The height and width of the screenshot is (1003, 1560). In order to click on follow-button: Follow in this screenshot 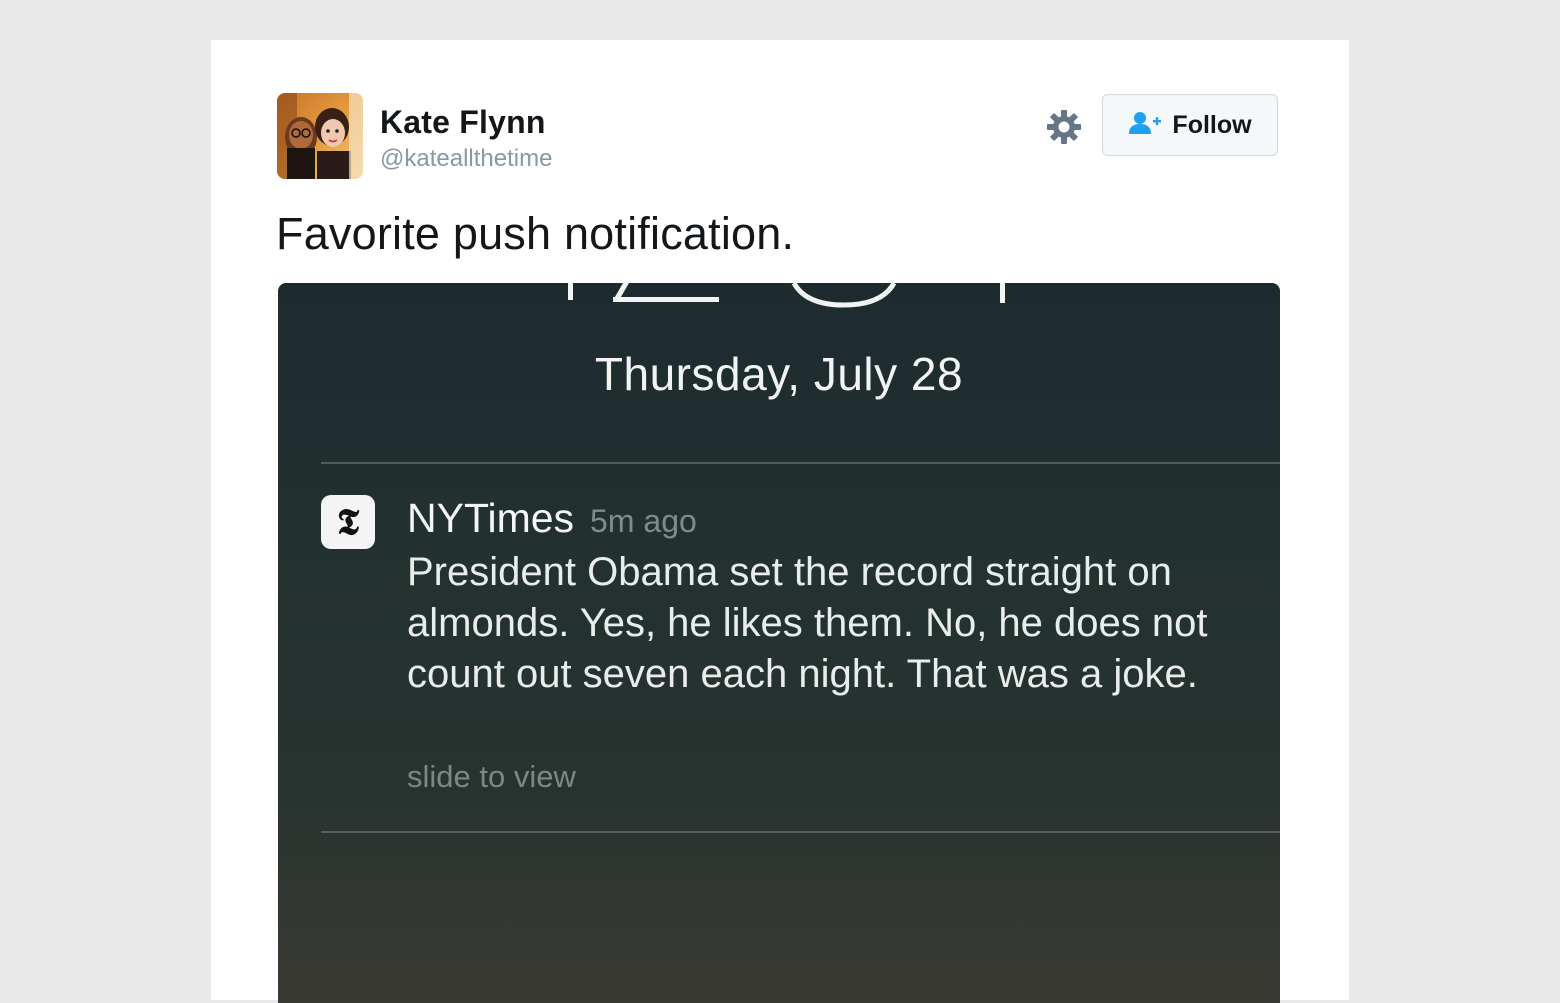, I will do `click(1190, 125)`.